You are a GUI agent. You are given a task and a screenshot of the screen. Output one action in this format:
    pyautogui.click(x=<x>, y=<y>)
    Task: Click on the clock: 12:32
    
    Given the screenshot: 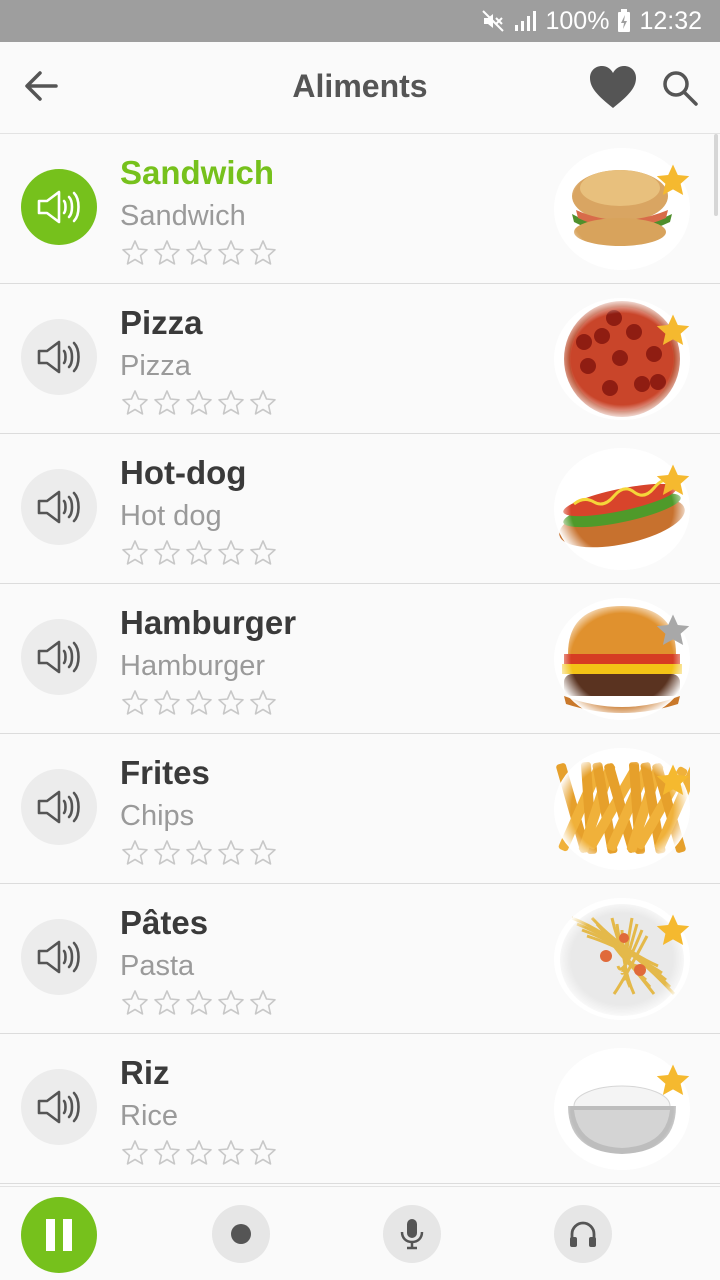 What is the action you would take?
    pyautogui.click(x=670, y=20)
    